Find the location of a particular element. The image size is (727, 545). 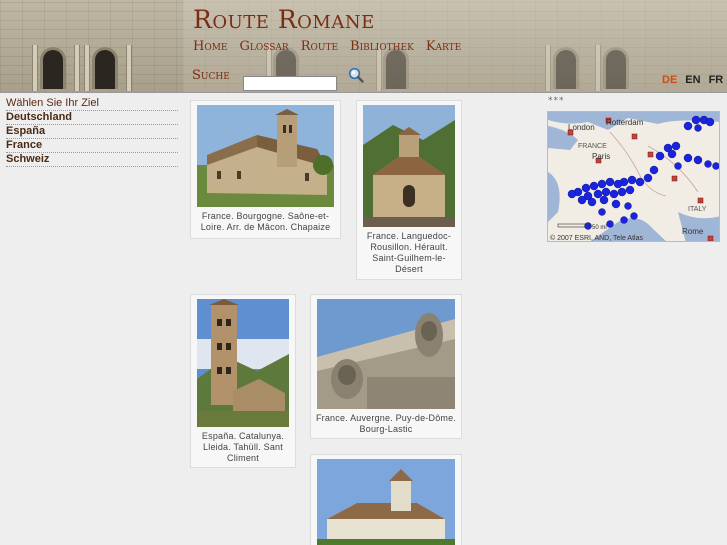

lang-fr: FR is located at coordinates (716, 80).